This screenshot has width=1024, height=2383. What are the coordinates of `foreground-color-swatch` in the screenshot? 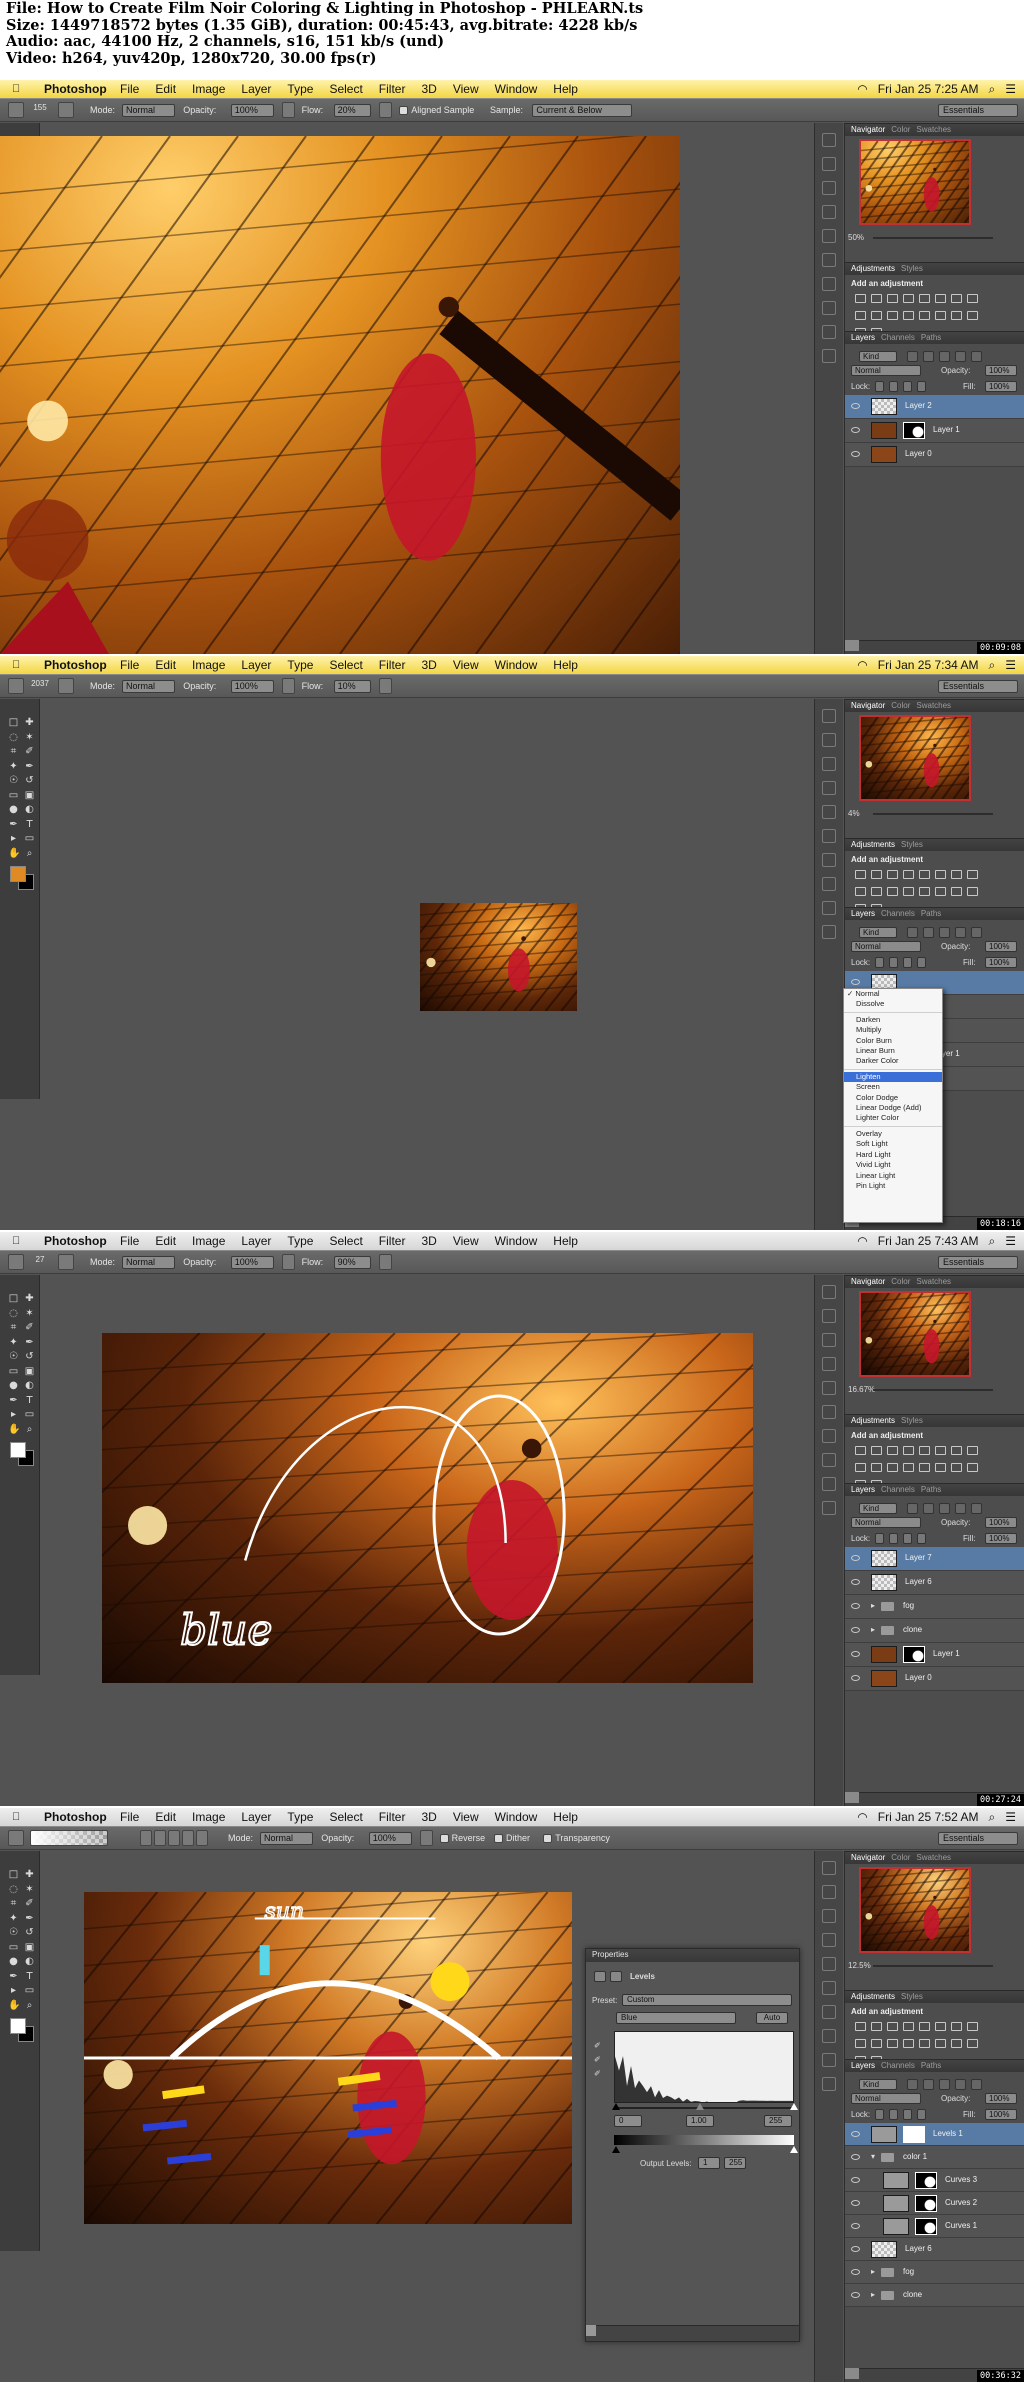 It's located at (18, 874).